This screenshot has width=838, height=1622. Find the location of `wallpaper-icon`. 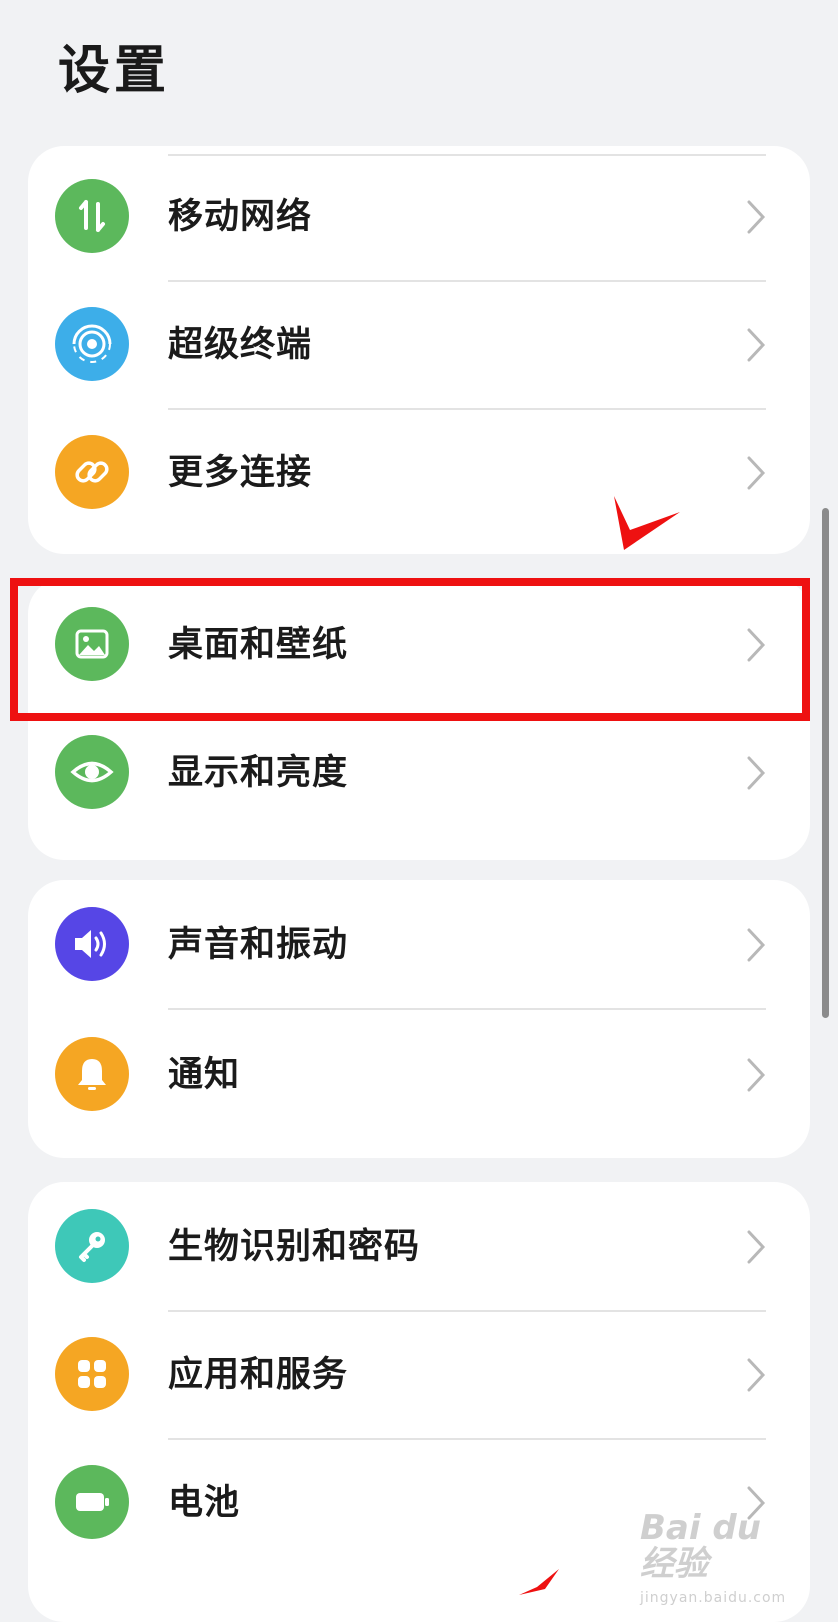

wallpaper-icon is located at coordinates (92, 644).